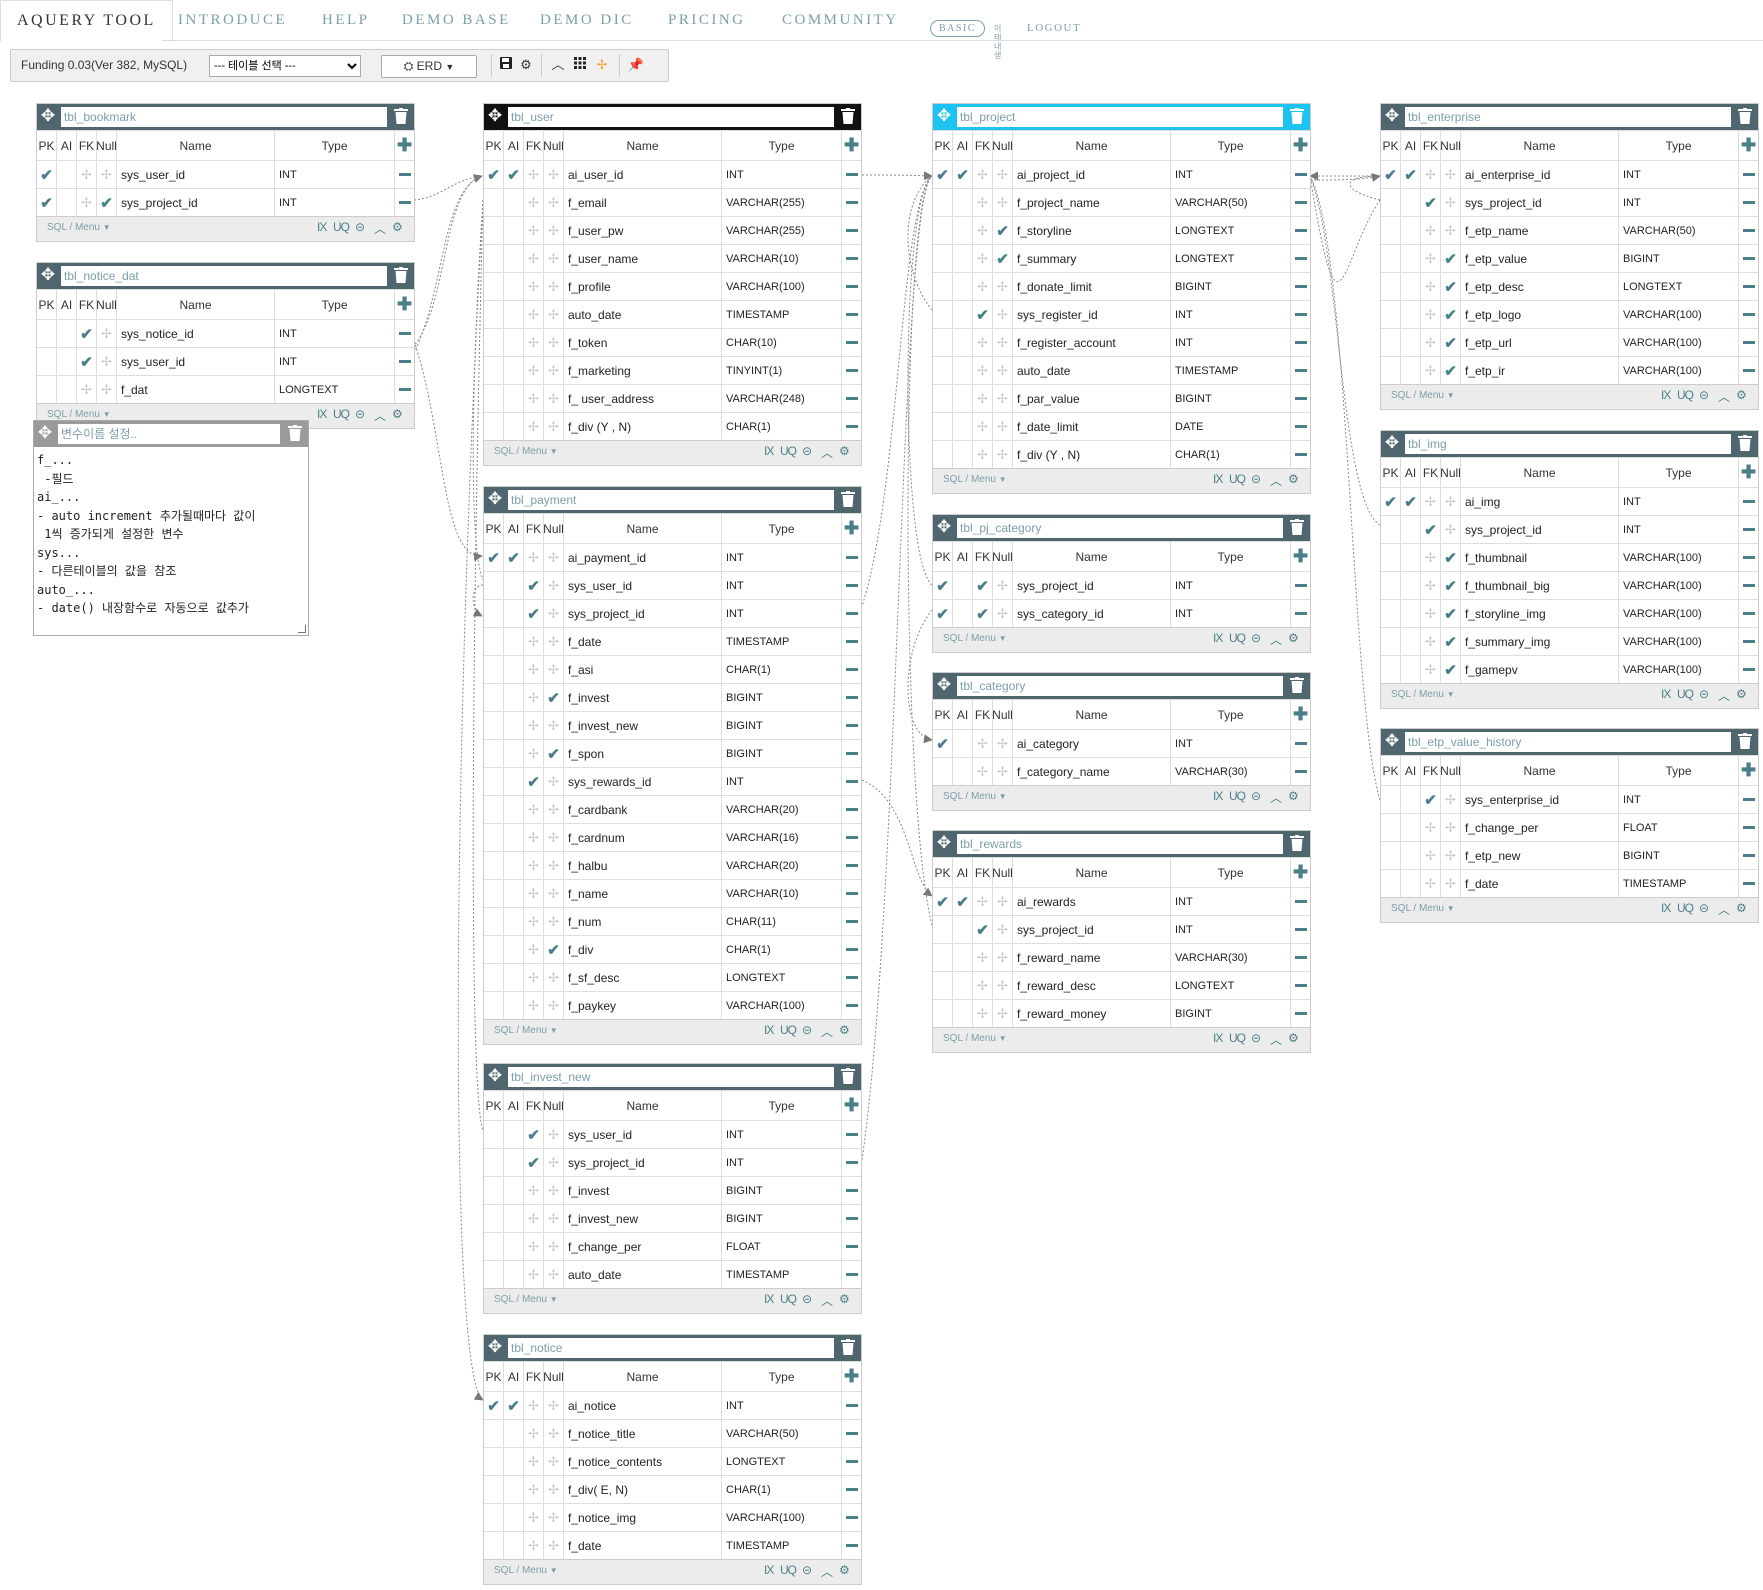 This screenshot has width=1763, height=1590. Describe the element at coordinates (671, 1348) in the screenshot. I see `table-name-input: tbl_notice` at that location.